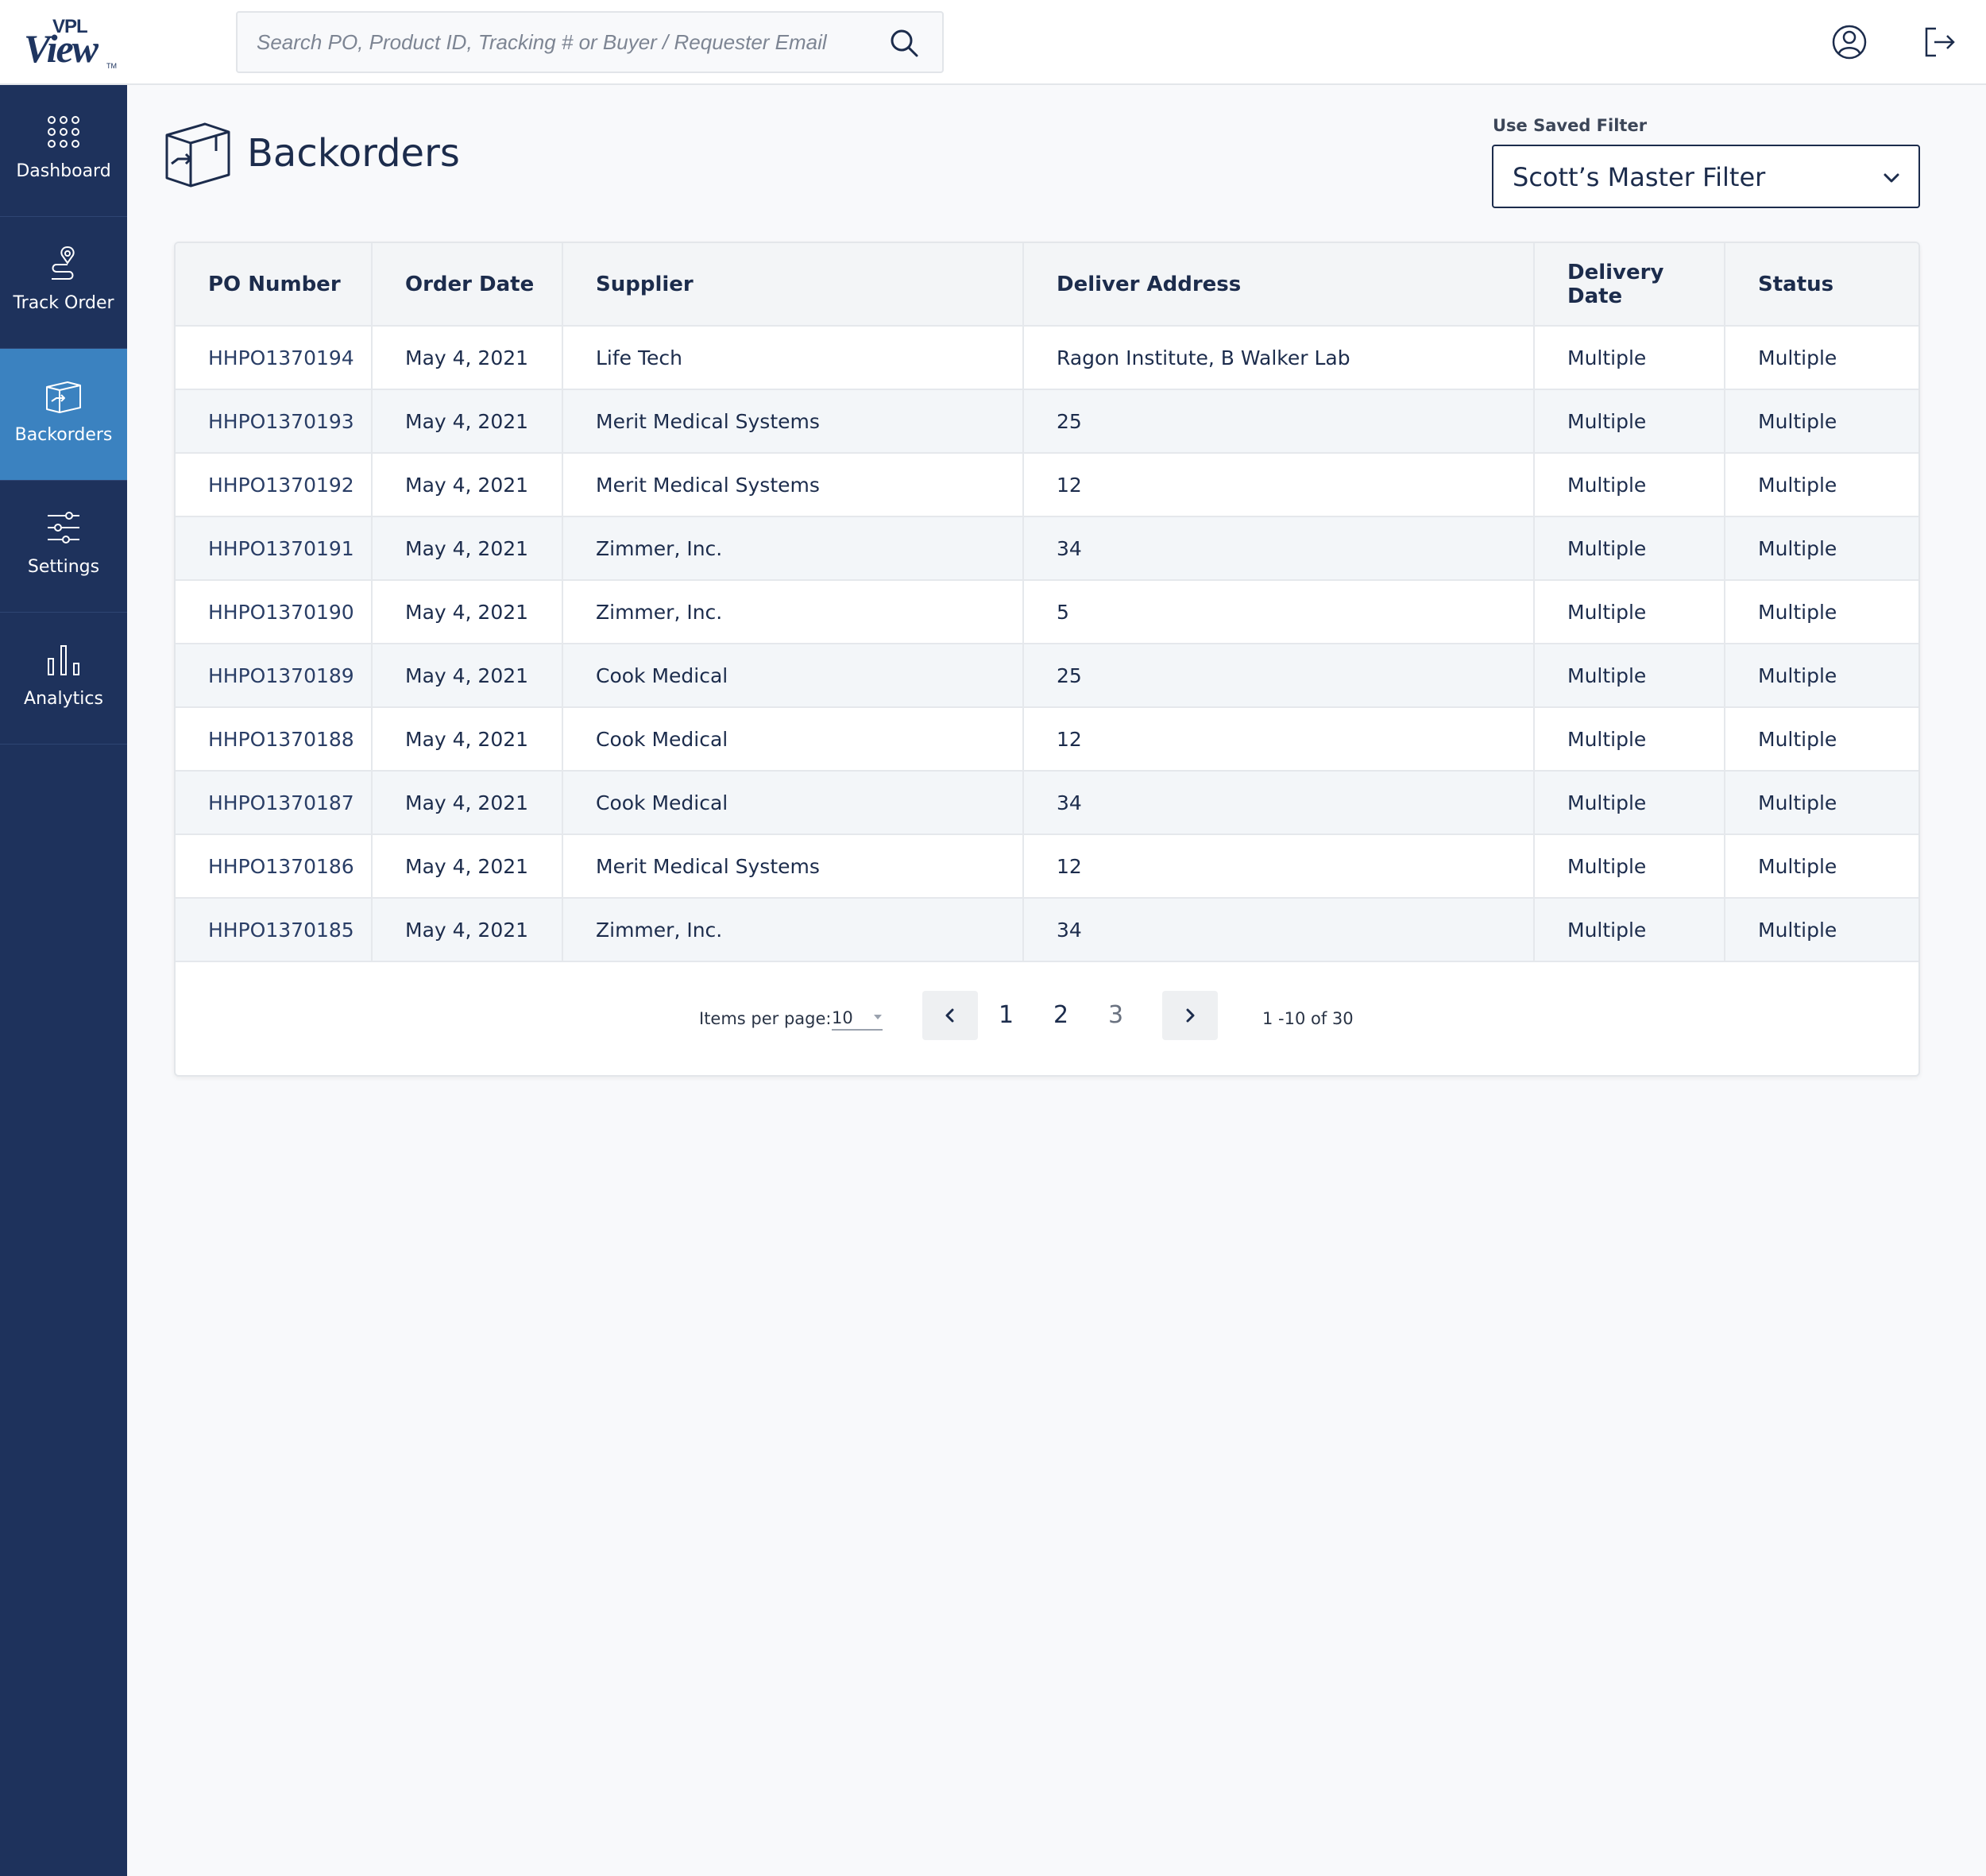  I want to click on column-header-deliver-address: Deliver Address, so click(1279, 285).